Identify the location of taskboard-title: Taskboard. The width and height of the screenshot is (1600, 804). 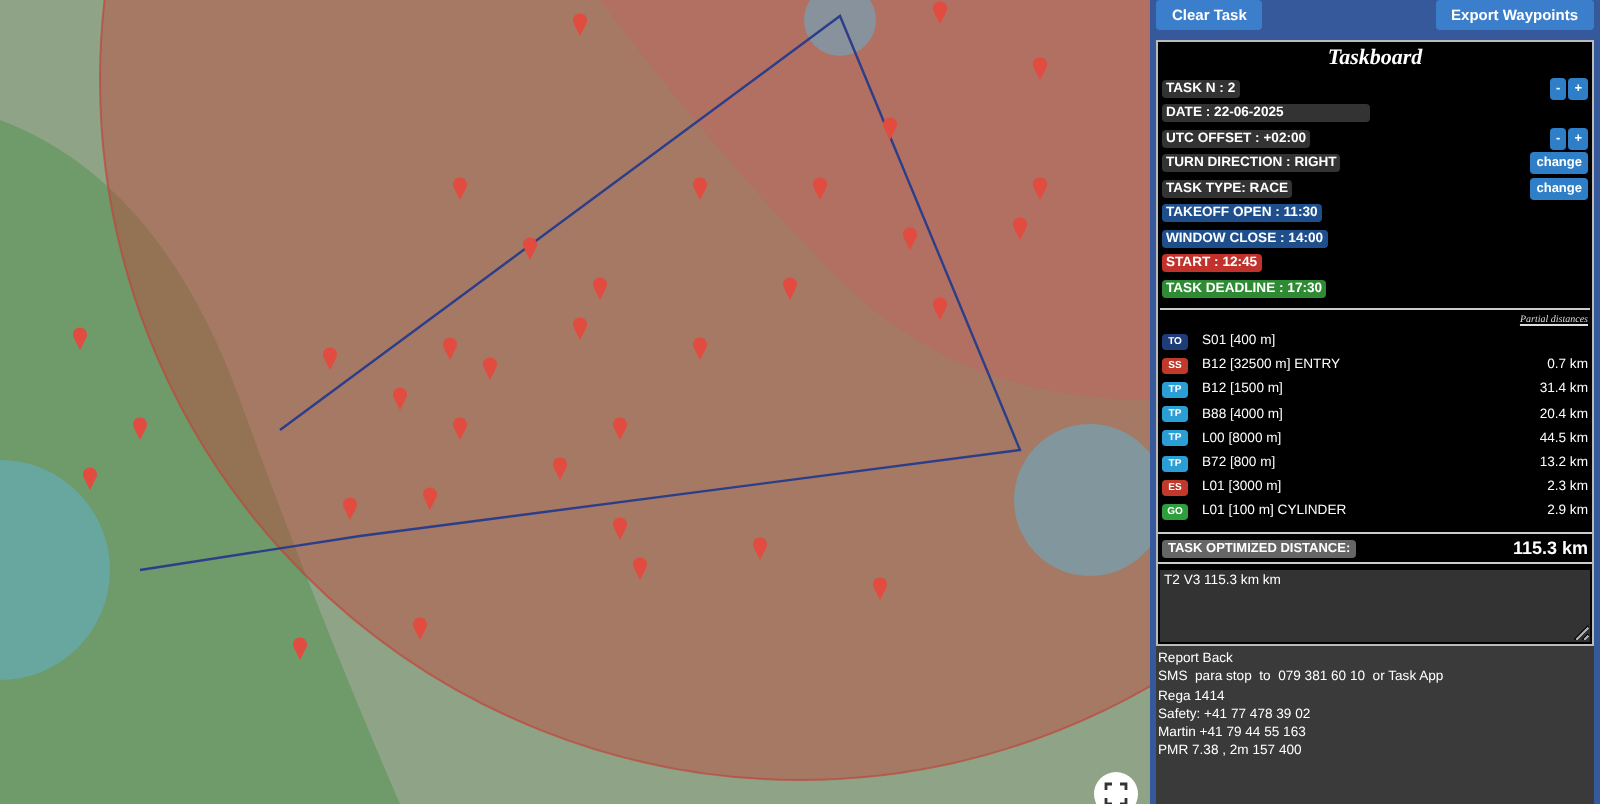
(1375, 59).